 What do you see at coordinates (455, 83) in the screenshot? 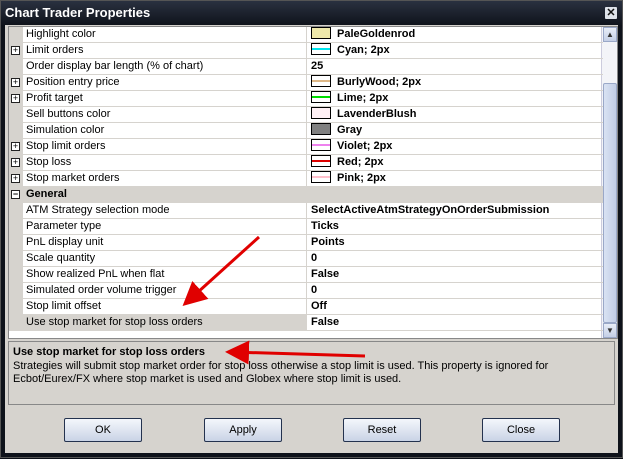
I see `property-value: BurlyWood; 2px` at bounding box center [455, 83].